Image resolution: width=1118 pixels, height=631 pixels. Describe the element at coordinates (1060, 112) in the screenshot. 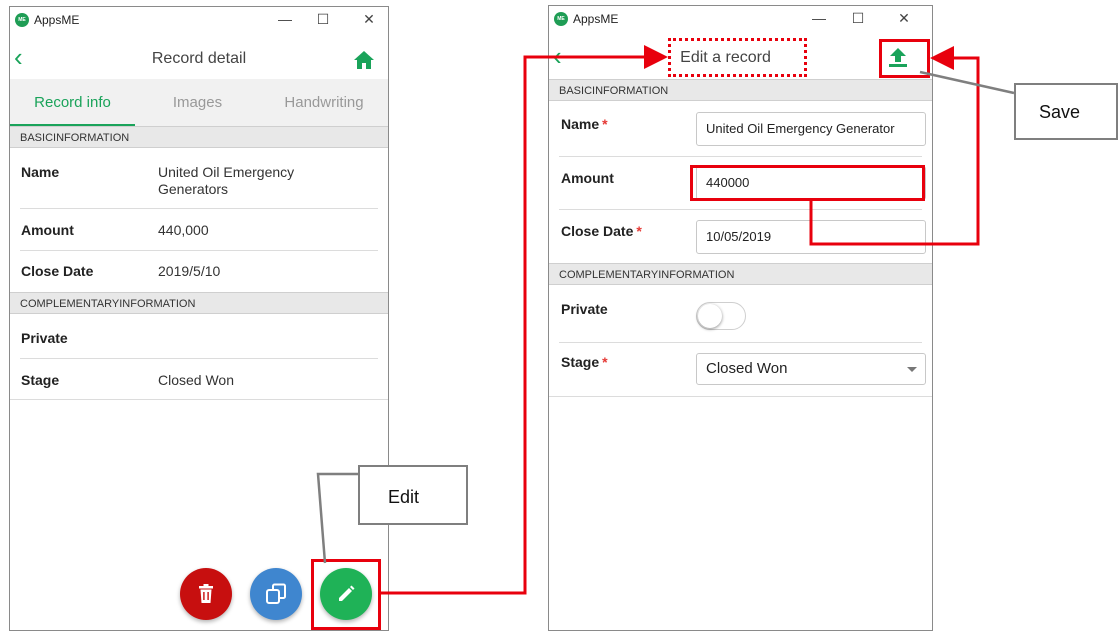

I see `save-callout-label: Save` at that location.